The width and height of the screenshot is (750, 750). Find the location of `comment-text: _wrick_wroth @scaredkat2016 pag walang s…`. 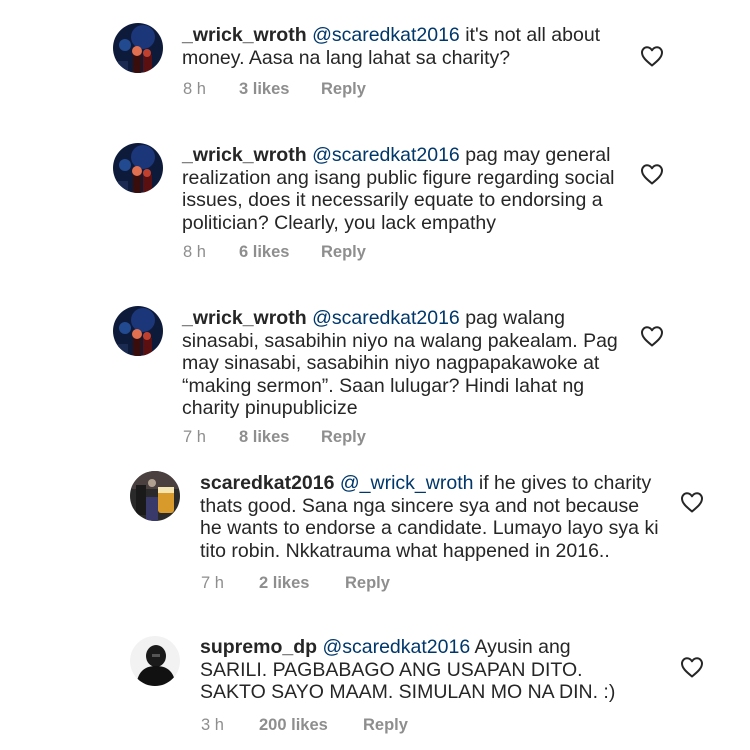

comment-text: _wrick_wroth @scaredkat2016 pag walang s… is located at coordinates (404, 363).